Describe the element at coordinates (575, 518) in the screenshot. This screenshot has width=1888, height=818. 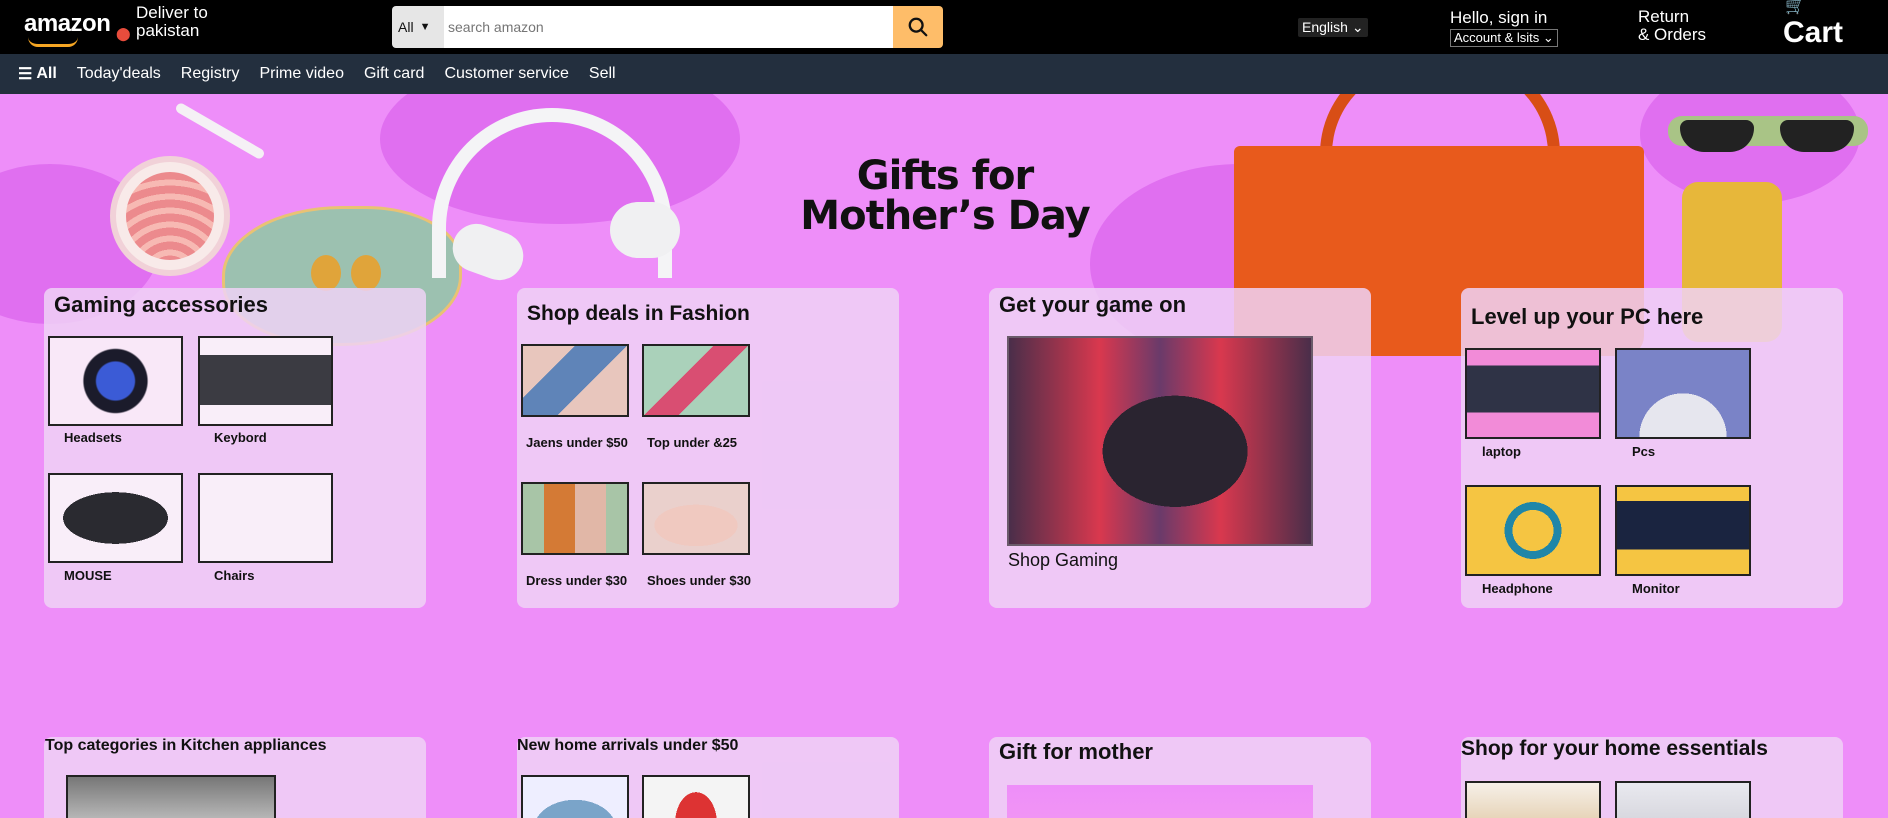
I see `tile-dresses` at that location.